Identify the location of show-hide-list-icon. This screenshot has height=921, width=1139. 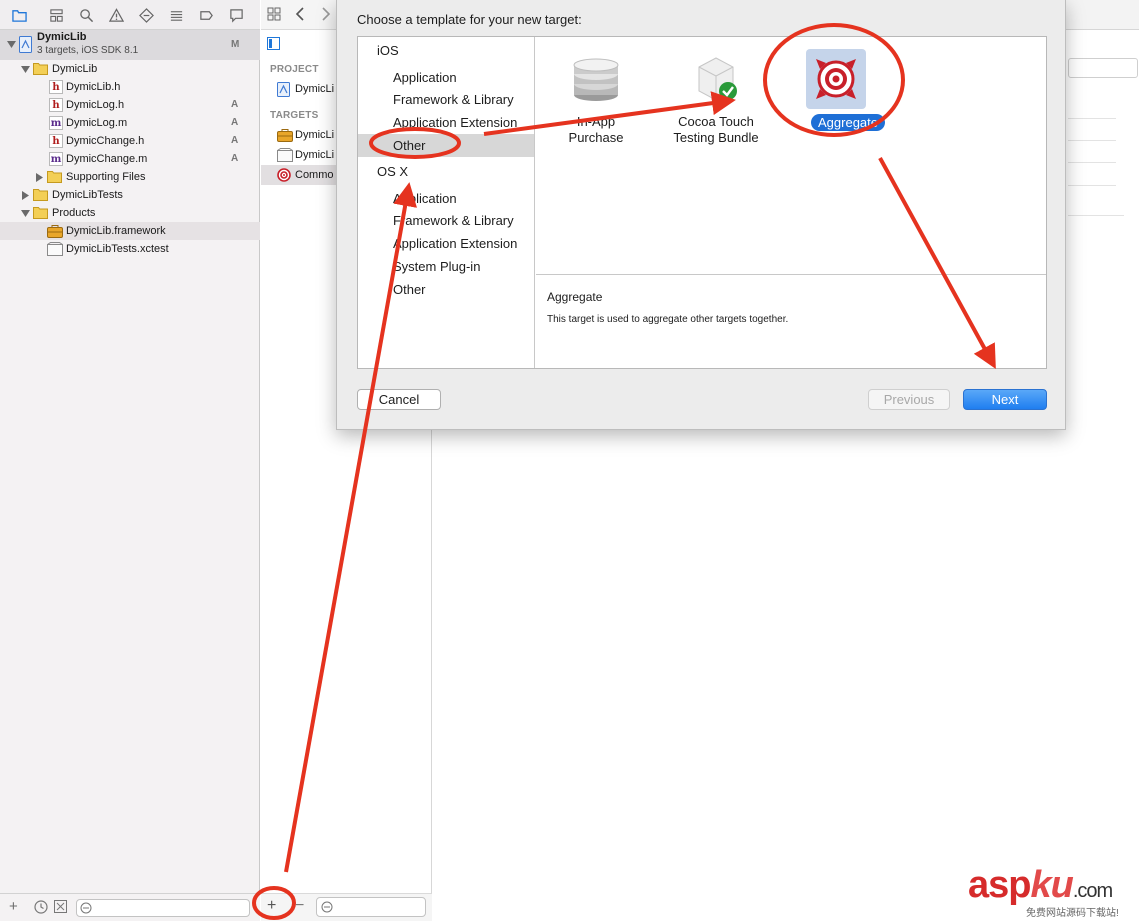
(273, 45).